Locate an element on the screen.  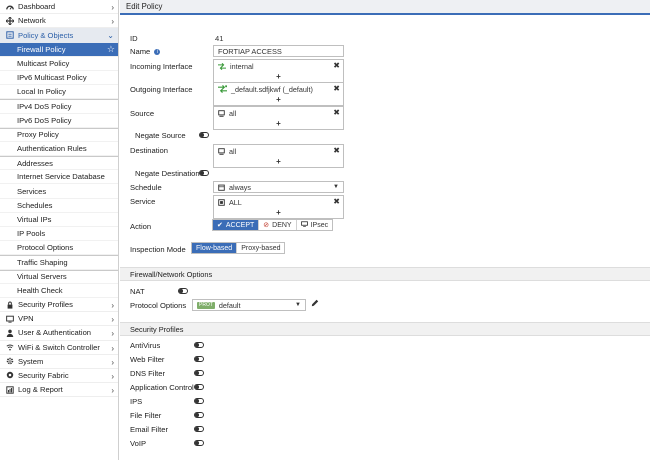
antivirus-toggle is located at coordinates (199, 345).